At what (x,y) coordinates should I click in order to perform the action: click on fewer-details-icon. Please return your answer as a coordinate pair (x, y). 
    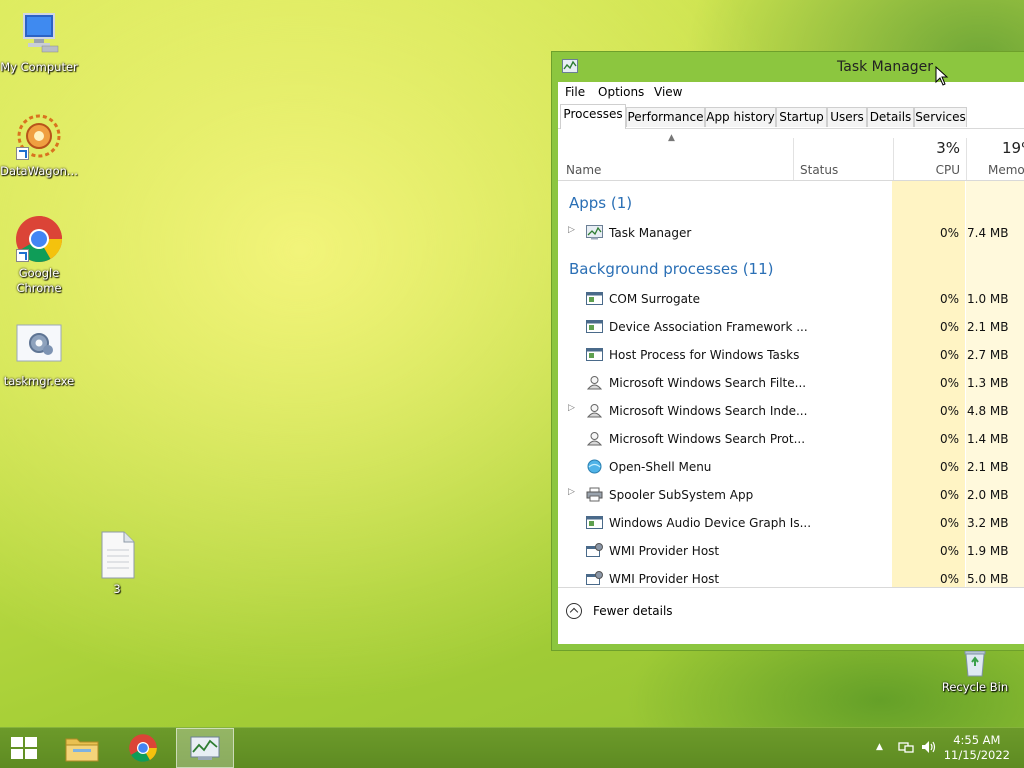
    Looking at the image, I should click on (574, 611).